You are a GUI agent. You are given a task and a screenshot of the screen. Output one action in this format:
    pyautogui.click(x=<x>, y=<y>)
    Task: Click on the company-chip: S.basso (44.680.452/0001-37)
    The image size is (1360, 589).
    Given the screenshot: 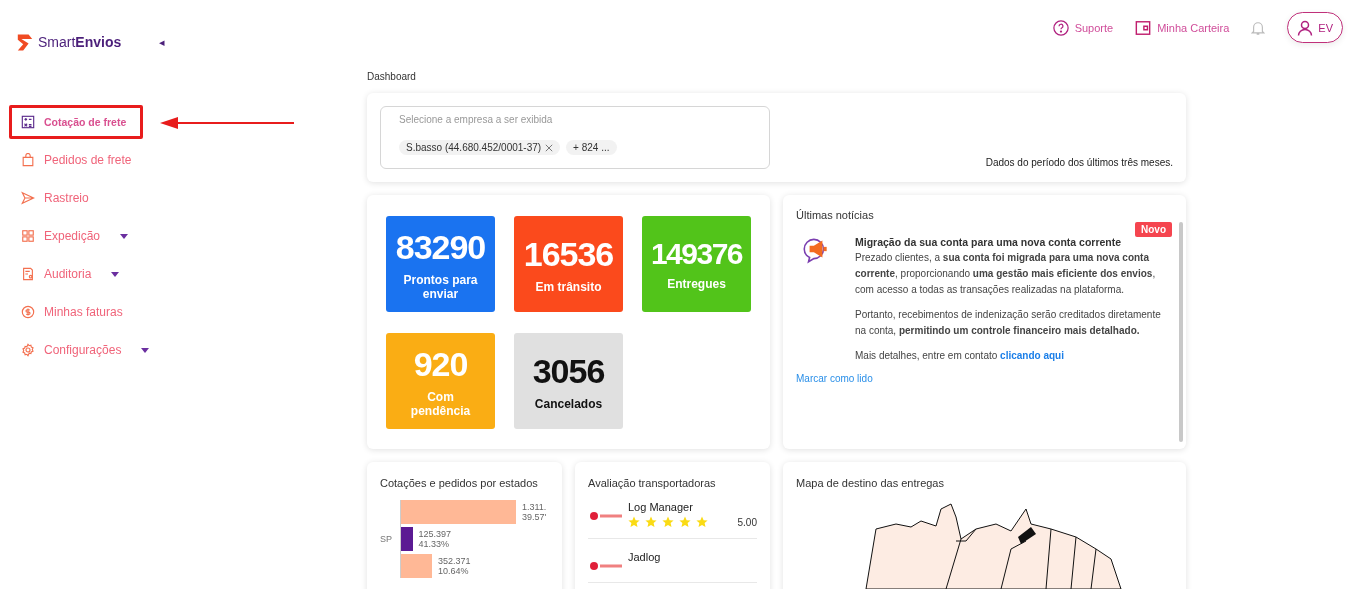 What is the action you would take?
    pyautogui.click(x=480, y=147)
    